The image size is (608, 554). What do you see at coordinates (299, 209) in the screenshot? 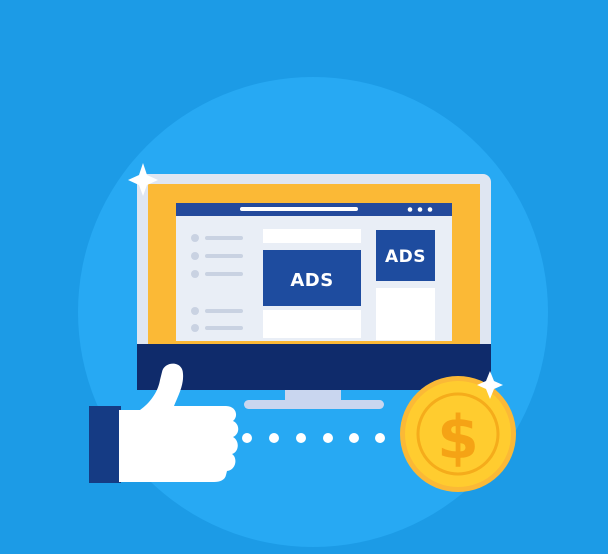
I see `address-bar` at bounding box center [299, 209].